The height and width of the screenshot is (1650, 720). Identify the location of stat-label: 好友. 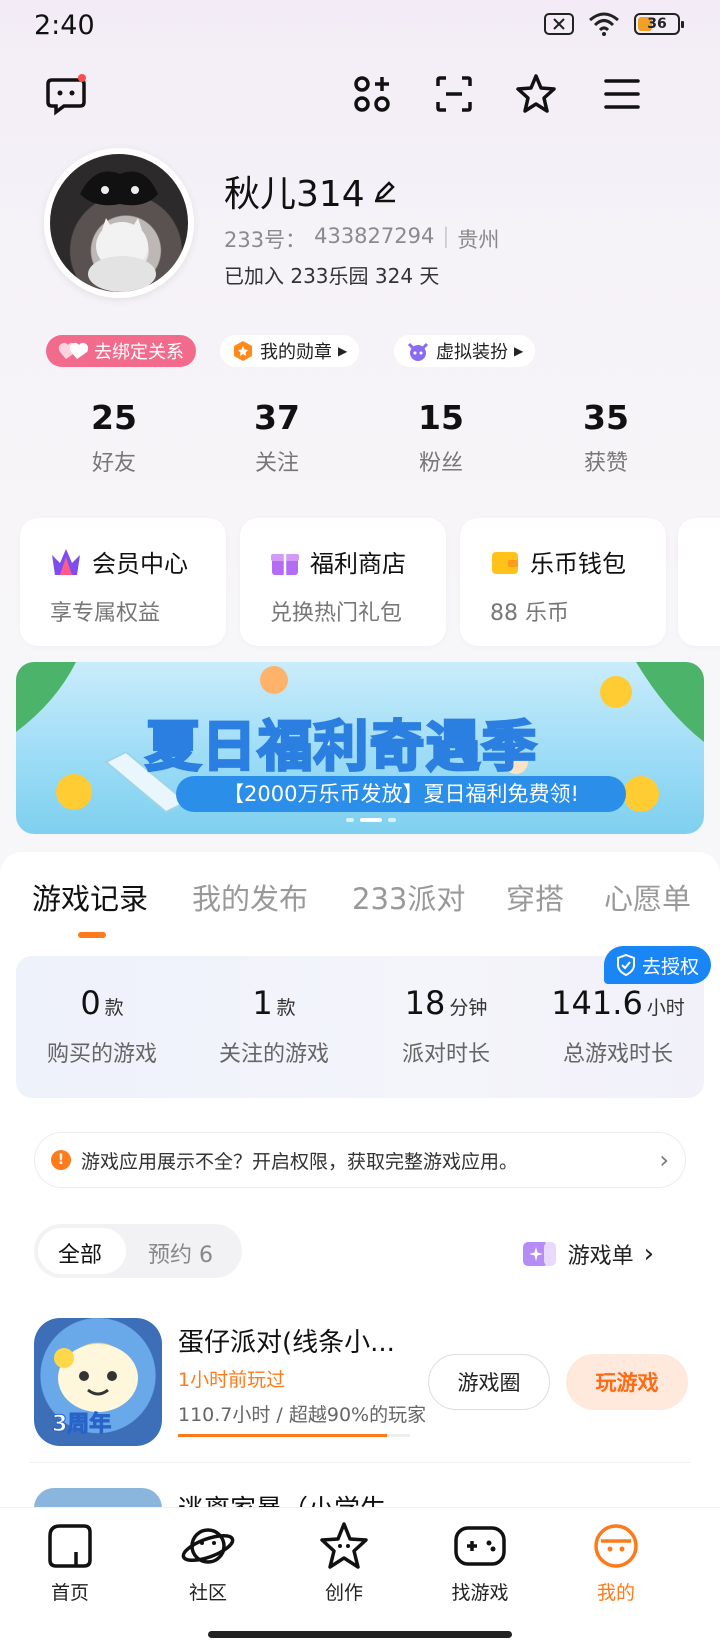
(113, 463).